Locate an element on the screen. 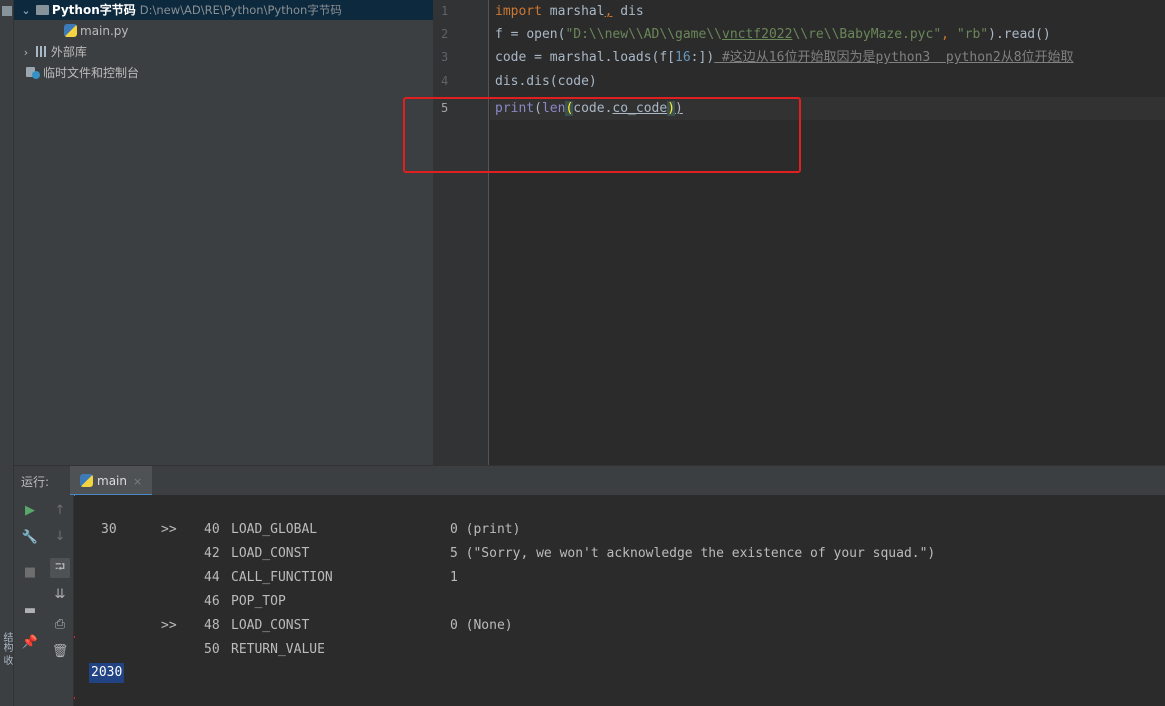 Image resolution: width=1165 pixels, height=706 pixels. library-icon is located at coordinates (41, 51).